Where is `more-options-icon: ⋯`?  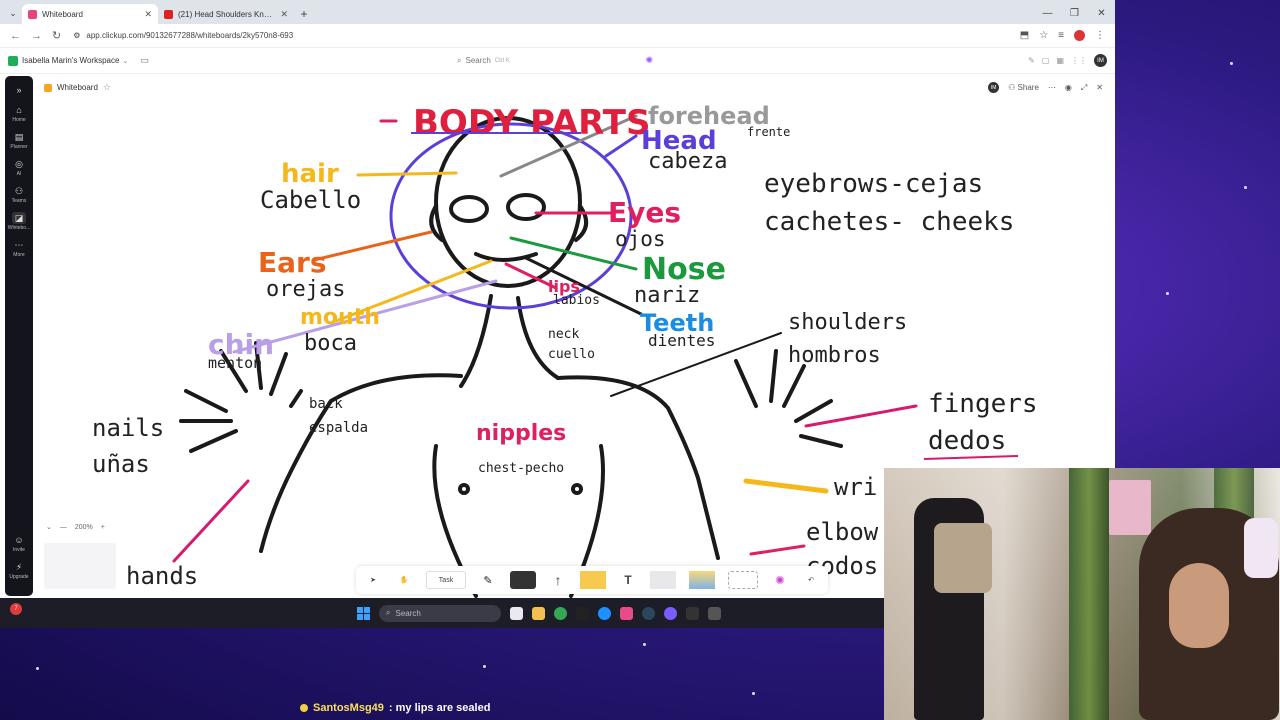 more-options-icon: ⋯ is located at coordinates (1052, 87).